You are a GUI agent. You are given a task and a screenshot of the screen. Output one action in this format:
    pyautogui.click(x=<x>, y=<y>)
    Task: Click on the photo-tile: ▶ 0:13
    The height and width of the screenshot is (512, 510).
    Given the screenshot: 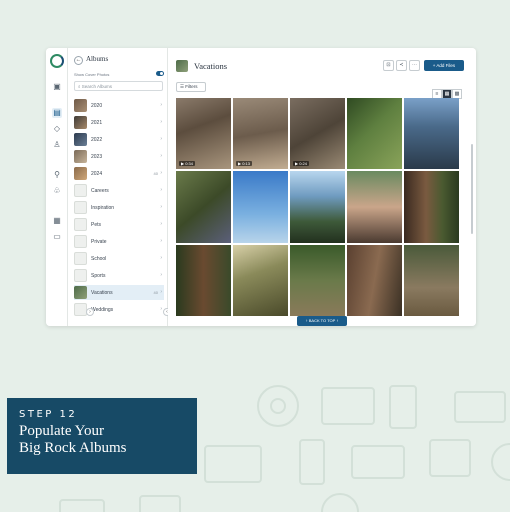 What is the action you would take?
    pyautogui.click(x=260, y=134)
    